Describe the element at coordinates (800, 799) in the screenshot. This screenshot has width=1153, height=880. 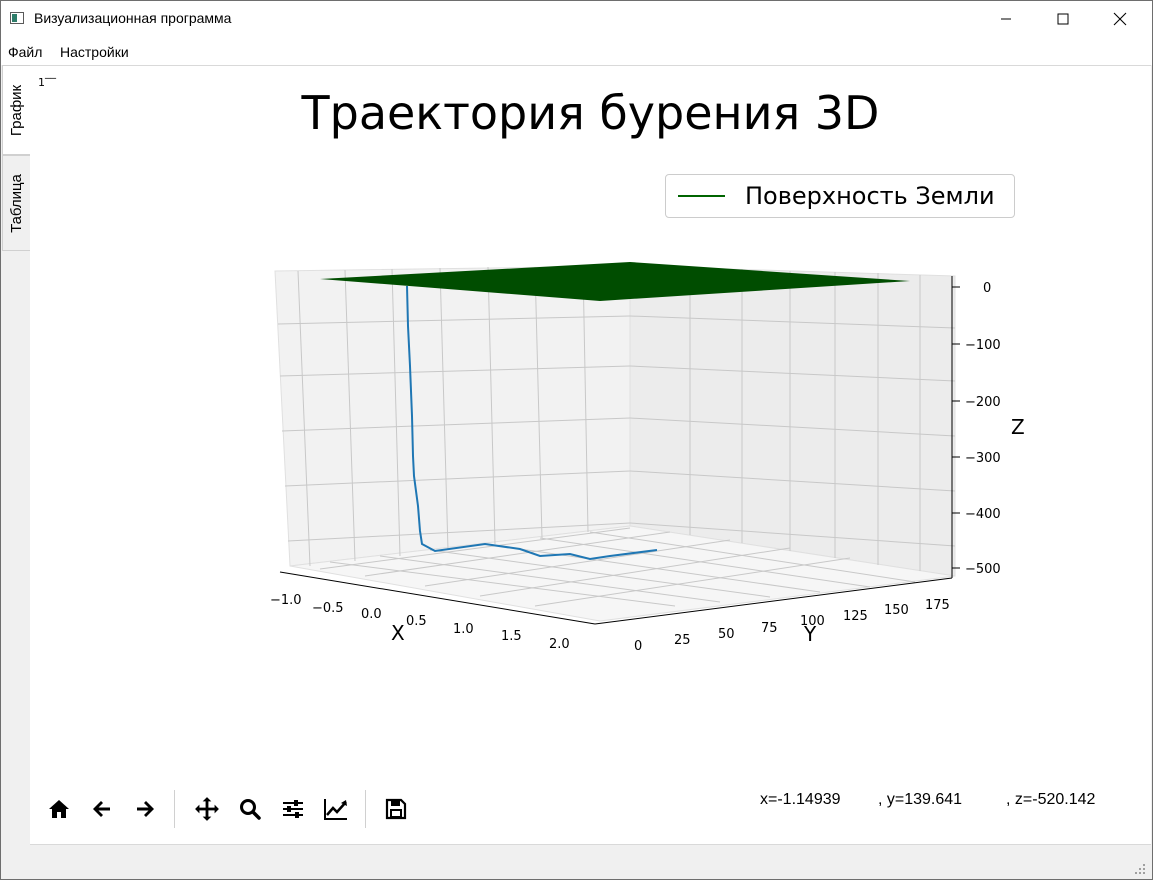
I see `coord-x: x=-1.14939` at that location.